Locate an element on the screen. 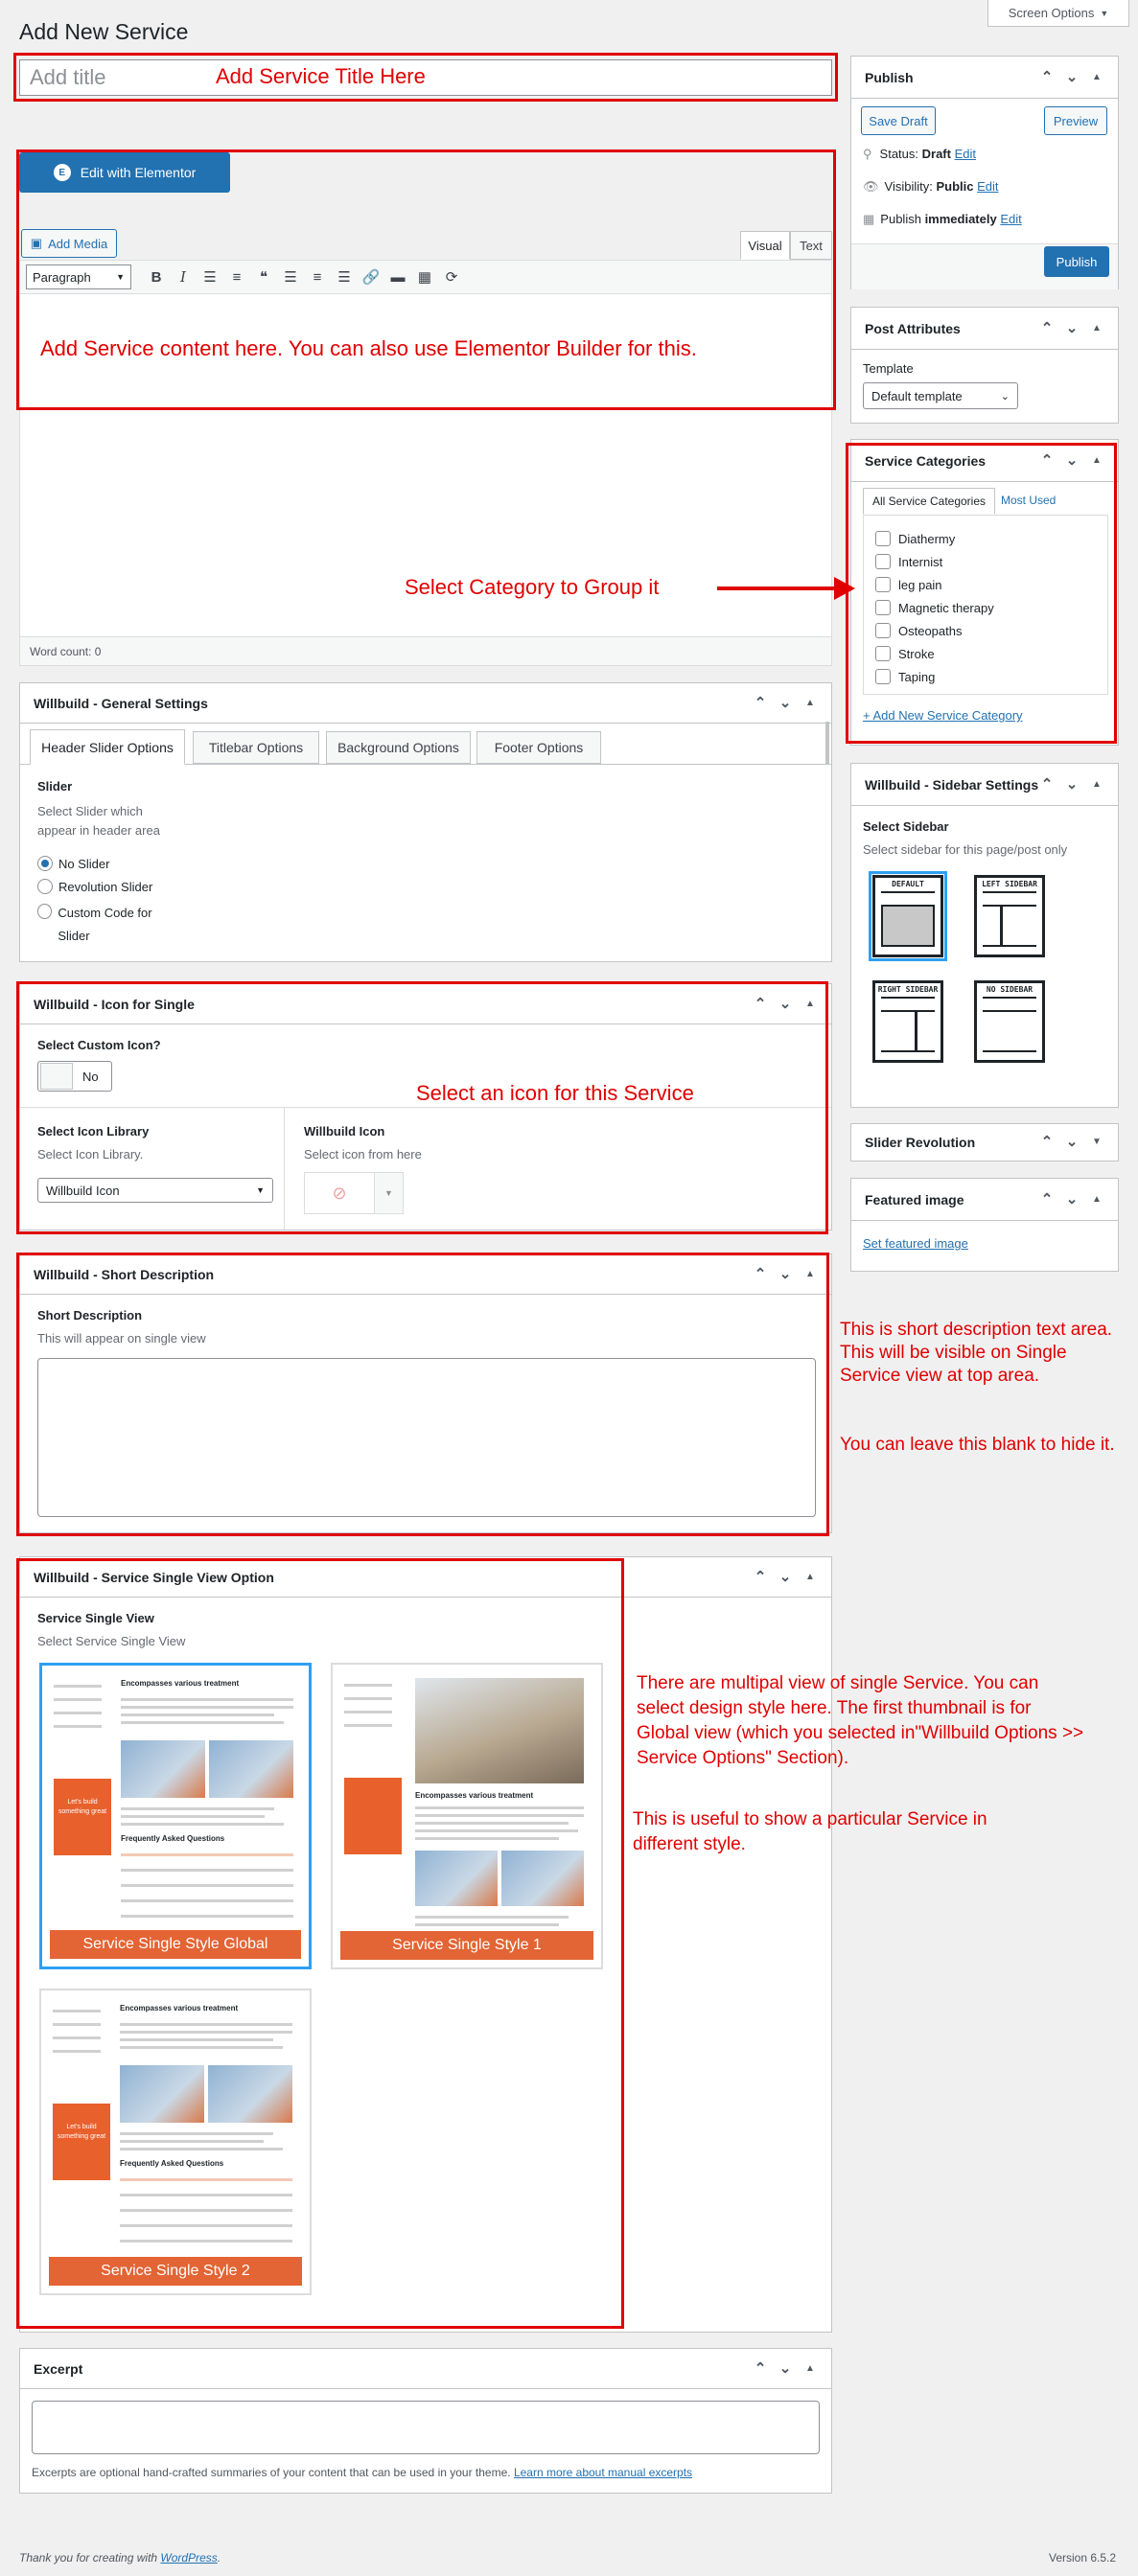  edit-status-link: Edit is located at coordinates (965, 154).